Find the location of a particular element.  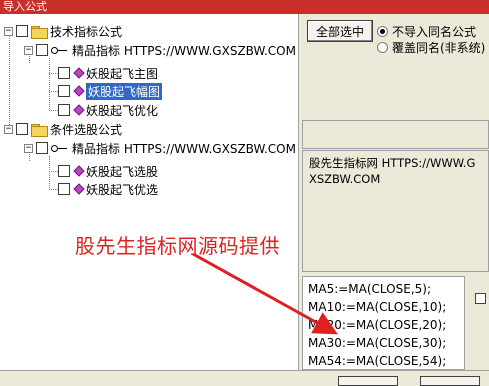

radio-no-import: 不导入同名公式 is located at coordinates (426, 31).